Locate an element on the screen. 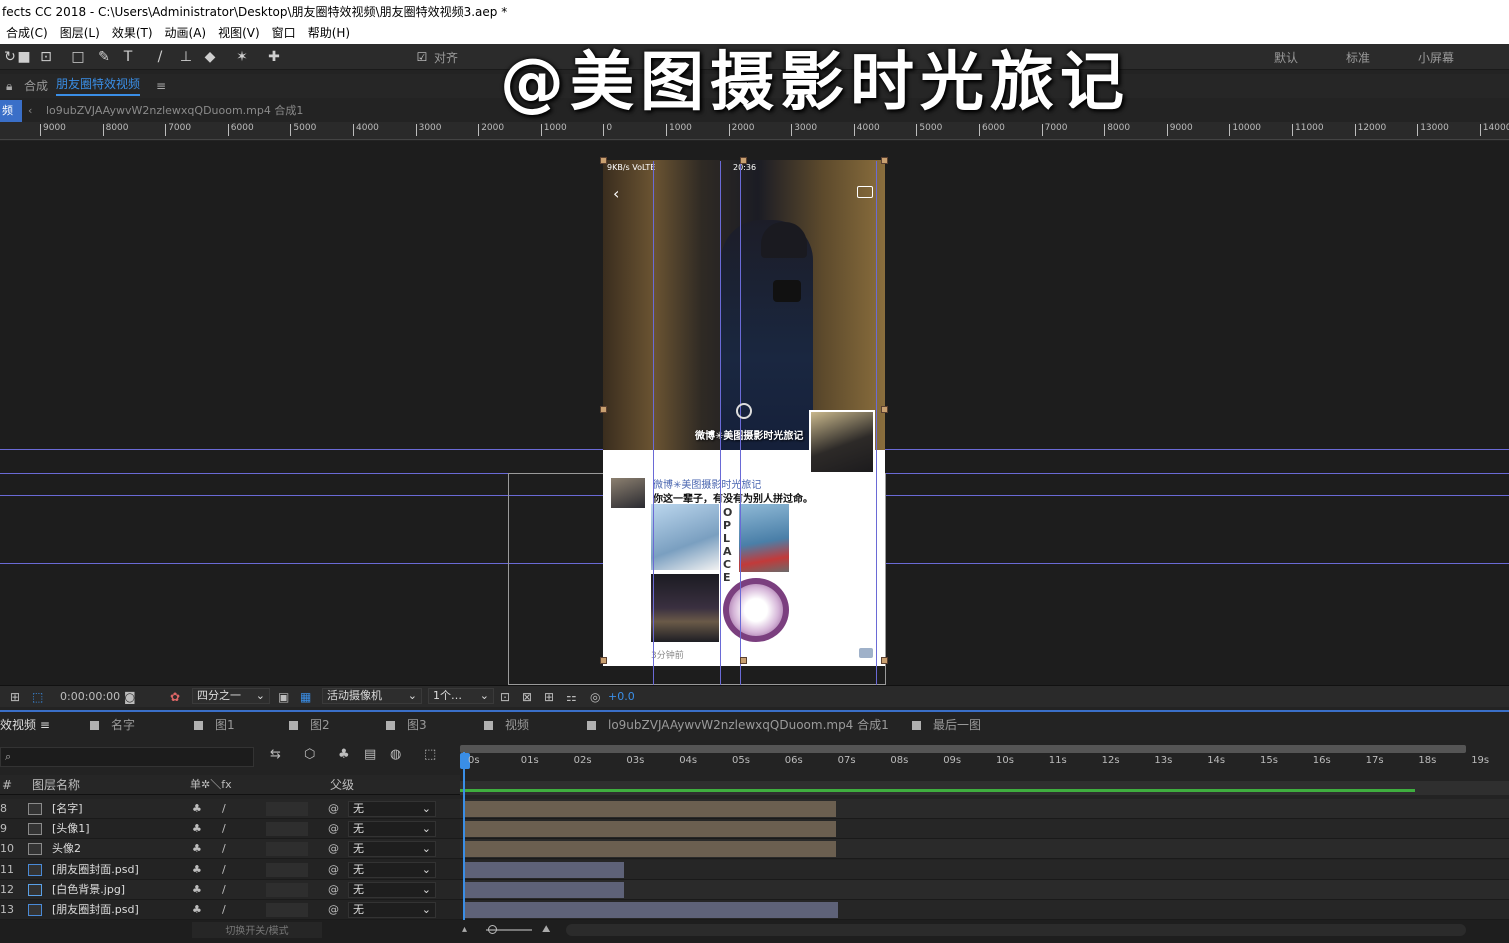  reset-exposure-icon: ◎ is located at coordinates (595, 697).